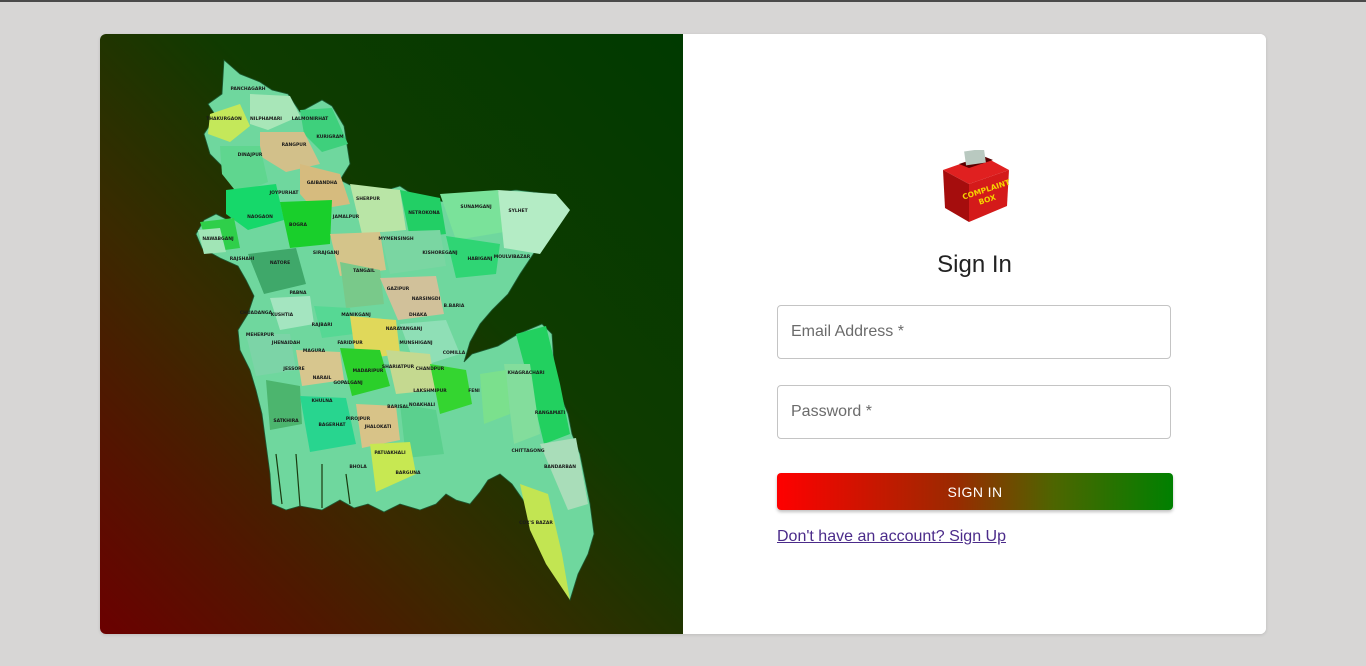  What do you see at coordinates (439, 253) in the screenshot?
I see `district-label: KISHOREGANJ` at bounding box center [439, 253].